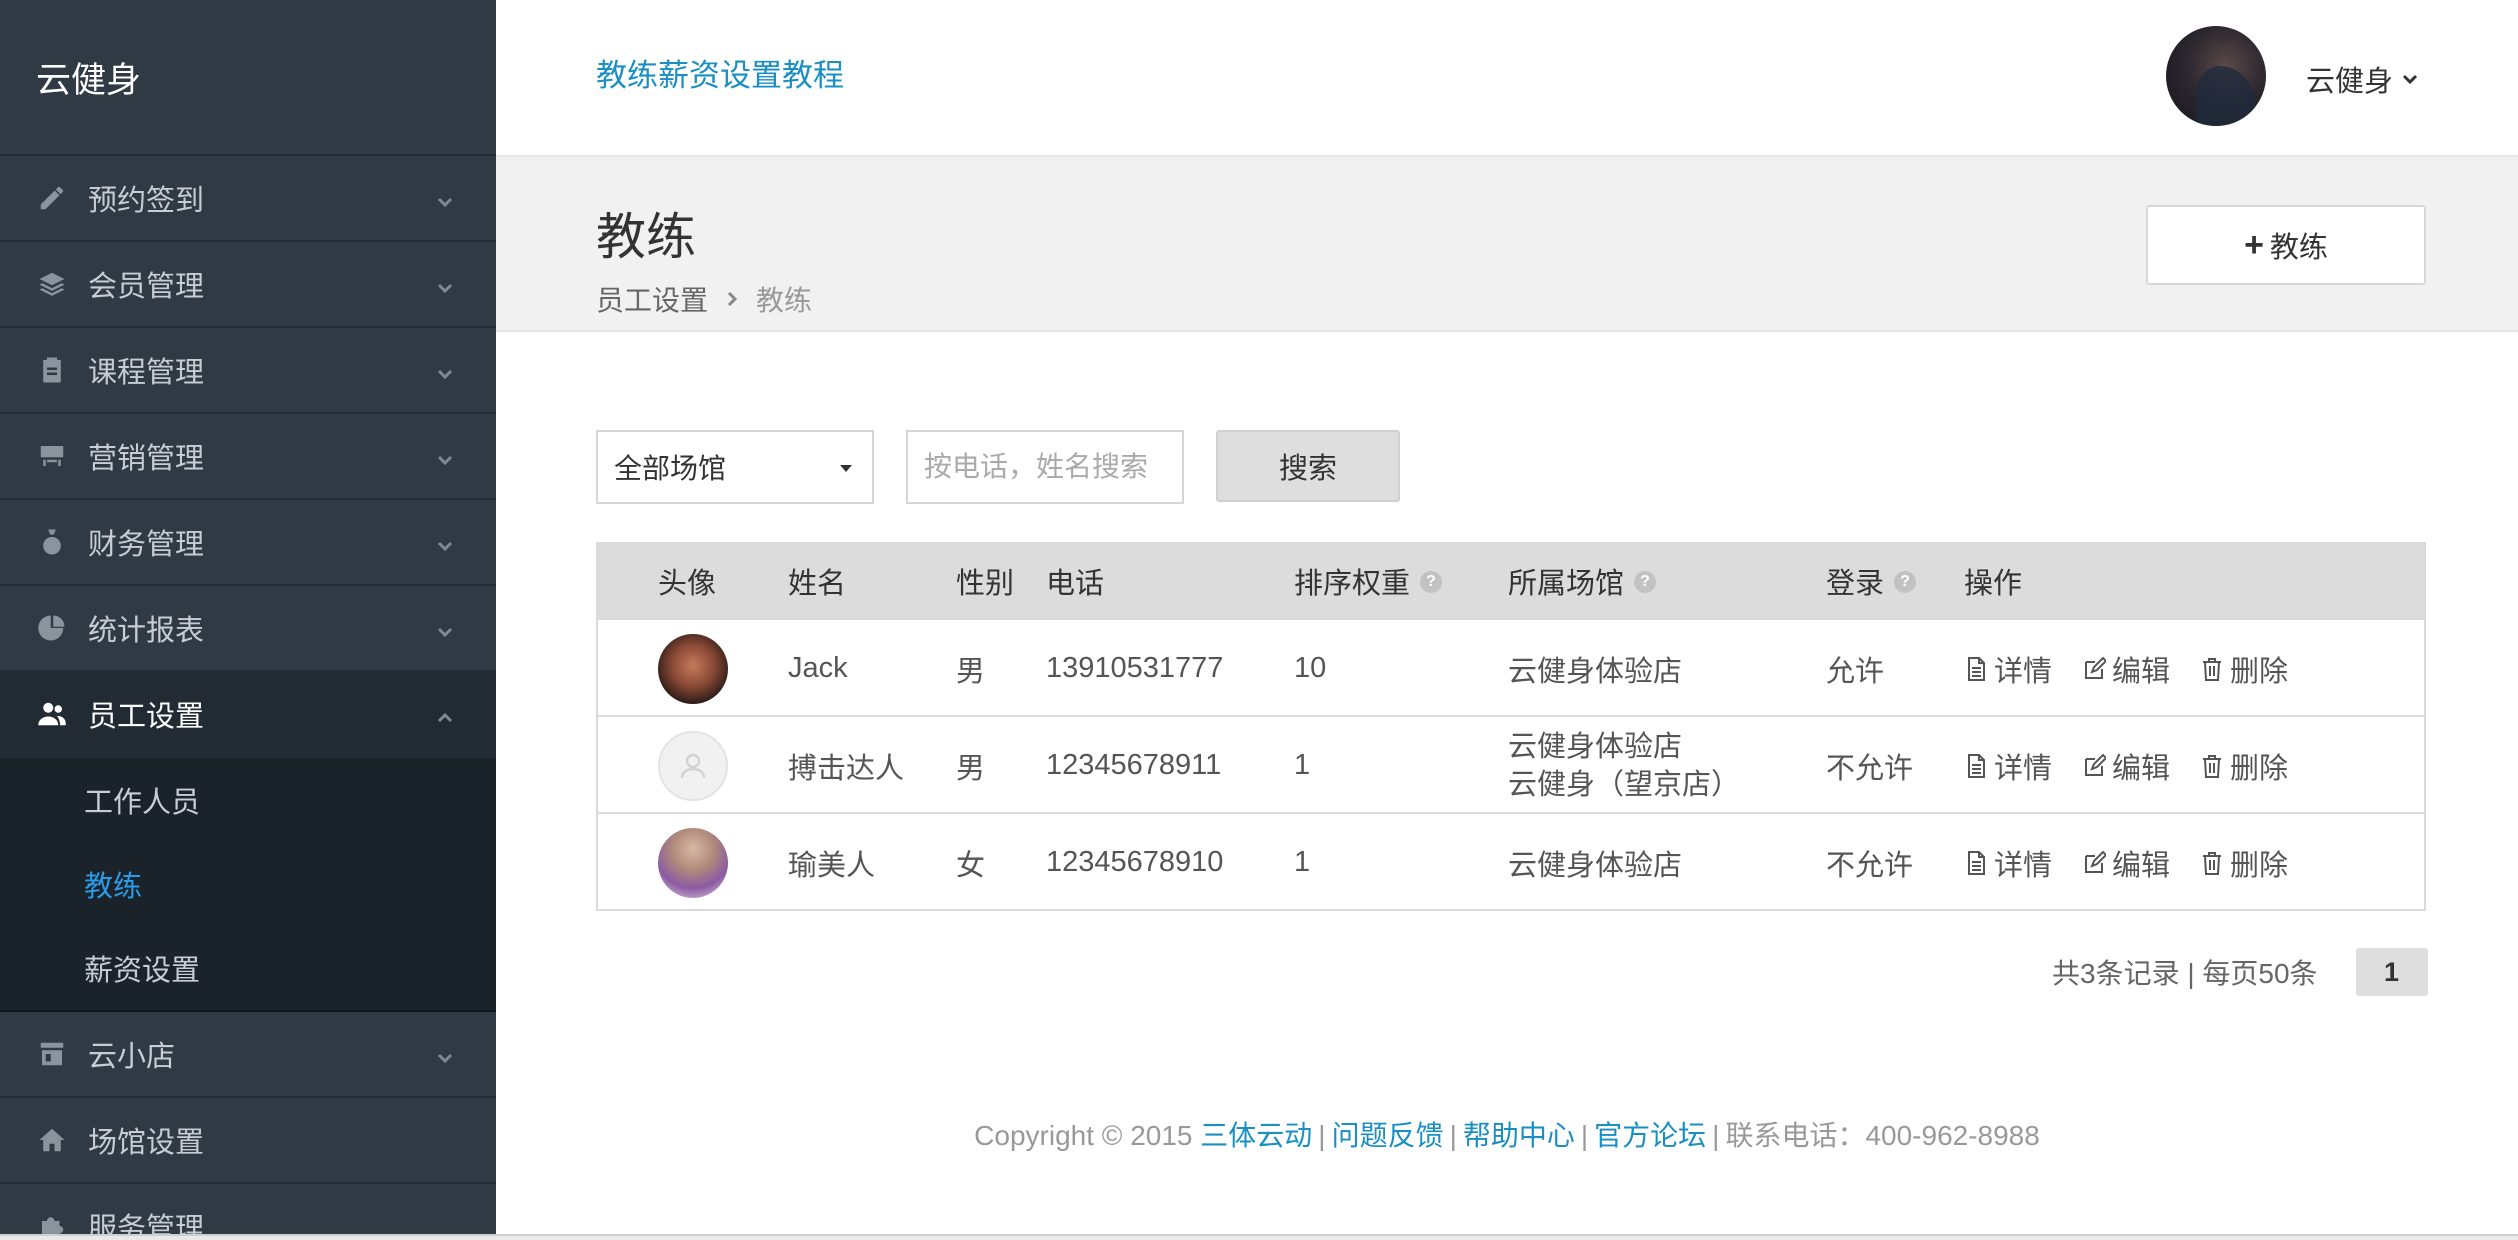 This screenshot has width=2518, height=1240. Describe the element at coordinates (1352, 584) in the screenshot. I see `col-weight-label: 排序权重` at that location.